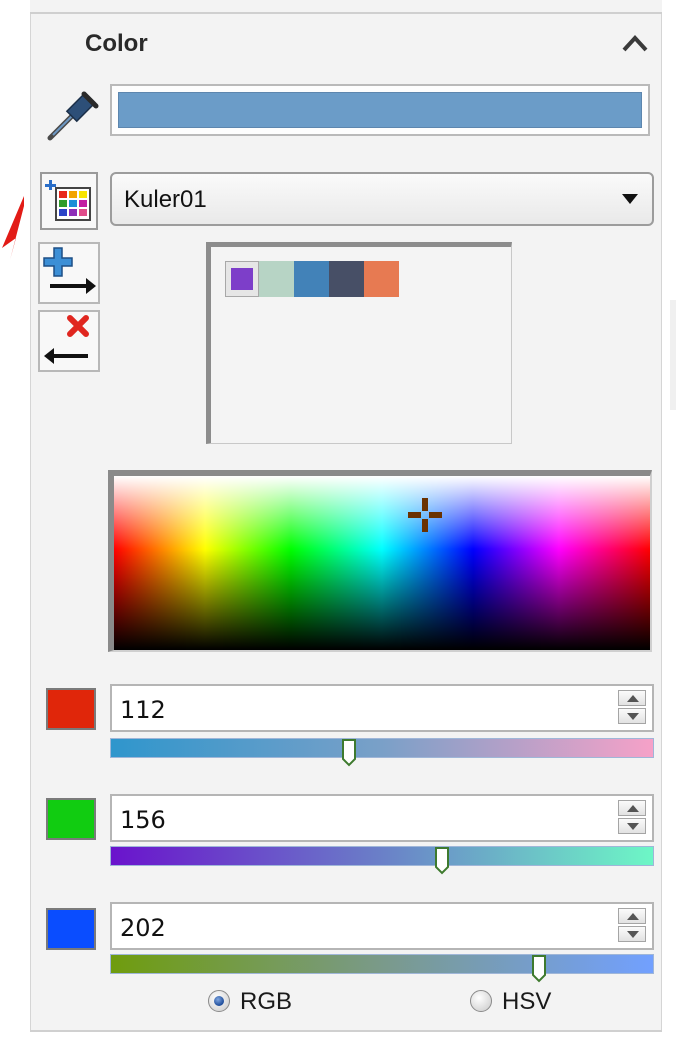  What do you see at coordinates (425, 515) in the screenshot?
I see `spectrum-crosshair-icon` at bounding box center [425, 515].